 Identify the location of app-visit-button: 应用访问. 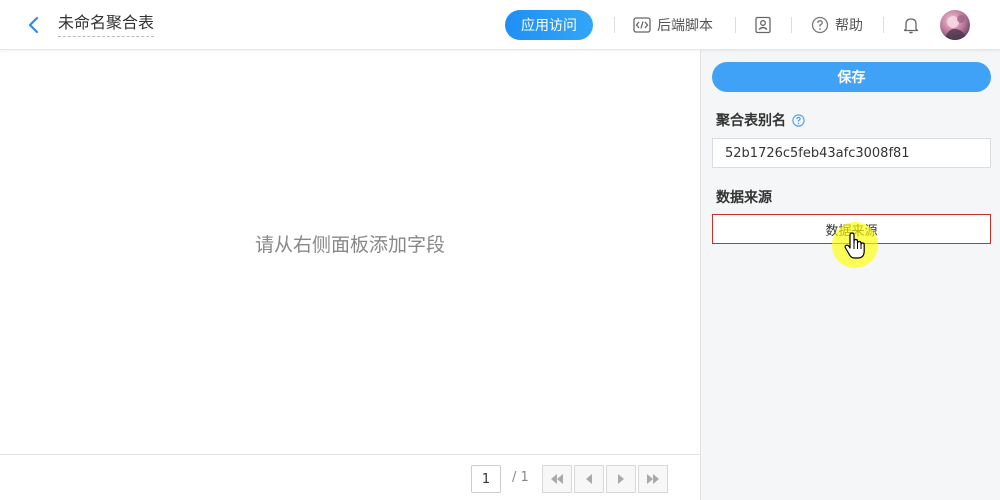
(549, 25).